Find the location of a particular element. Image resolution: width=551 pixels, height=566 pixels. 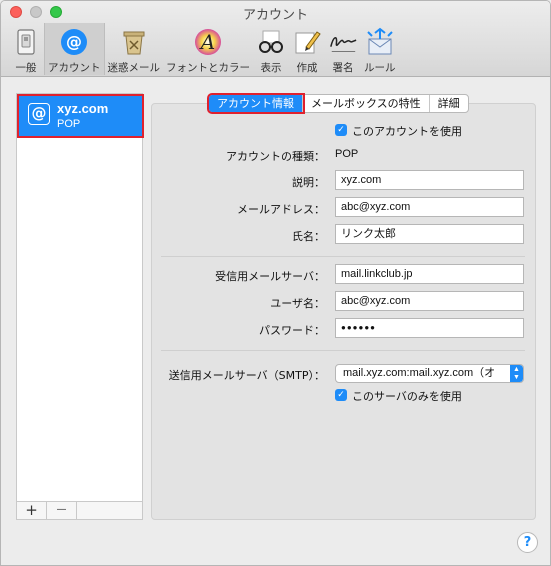

toolbar-item-junk: 迷惑メール is located at coordinates (134, 49).